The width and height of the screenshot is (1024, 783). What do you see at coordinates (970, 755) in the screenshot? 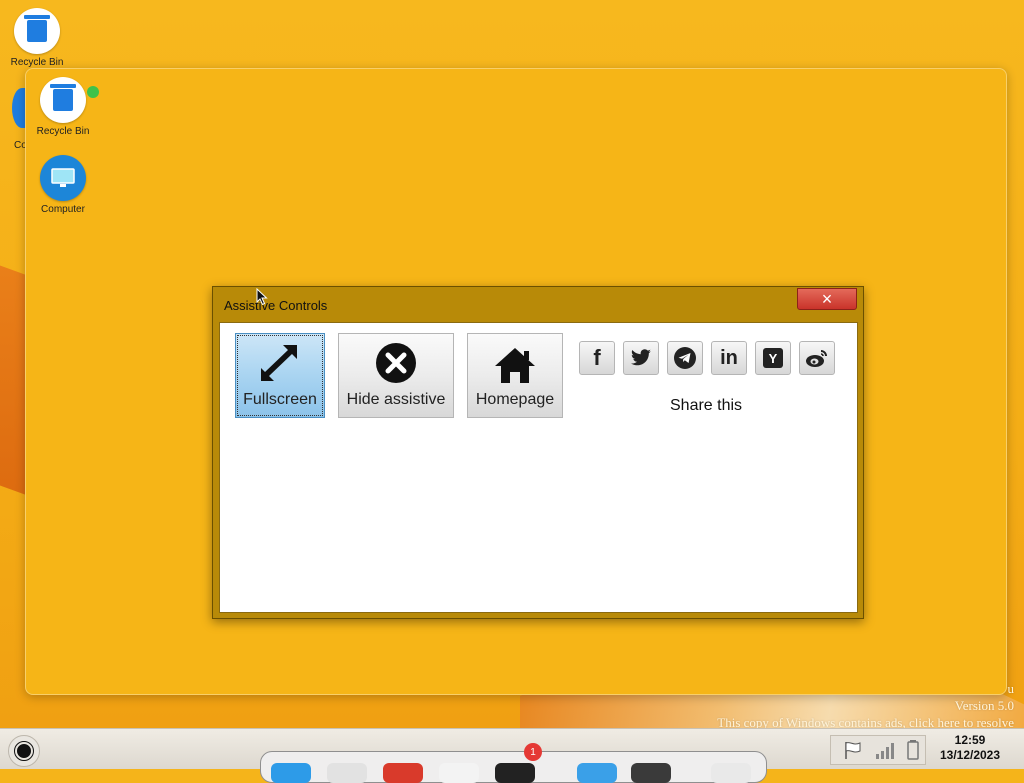
I see `clock-date: 13/12/2023` at bounding box center [970, 755].